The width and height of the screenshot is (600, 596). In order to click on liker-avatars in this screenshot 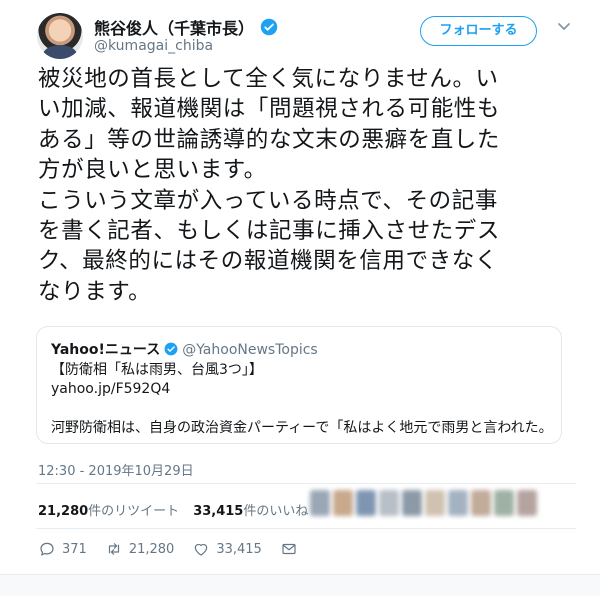, I will do `click(425, 503)`.